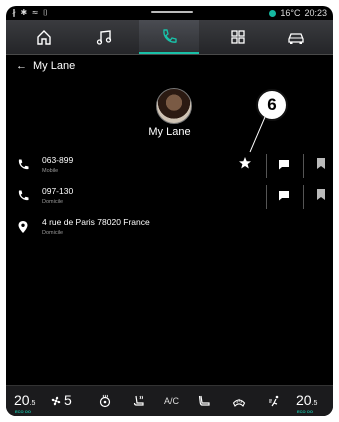  Describe the element at coordinates (272, 105) in the screenshot. I see `callout-number-badge: 6` at that location.